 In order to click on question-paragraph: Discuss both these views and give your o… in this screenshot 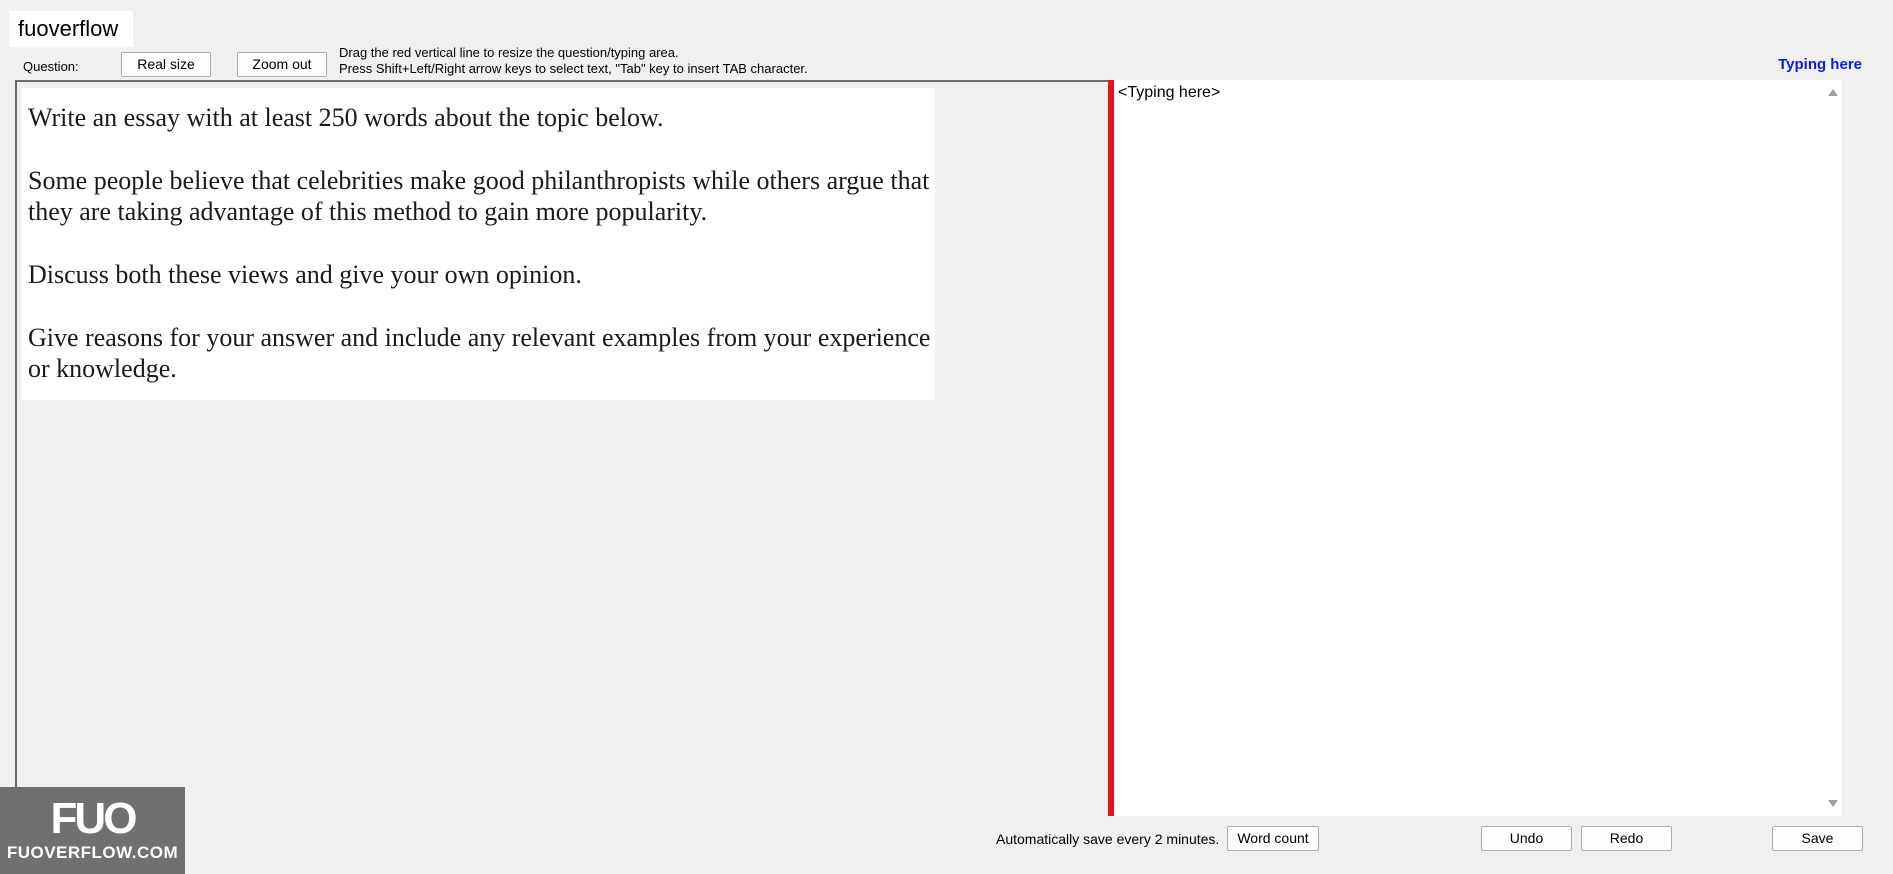, I will do `click(305, 274)`.